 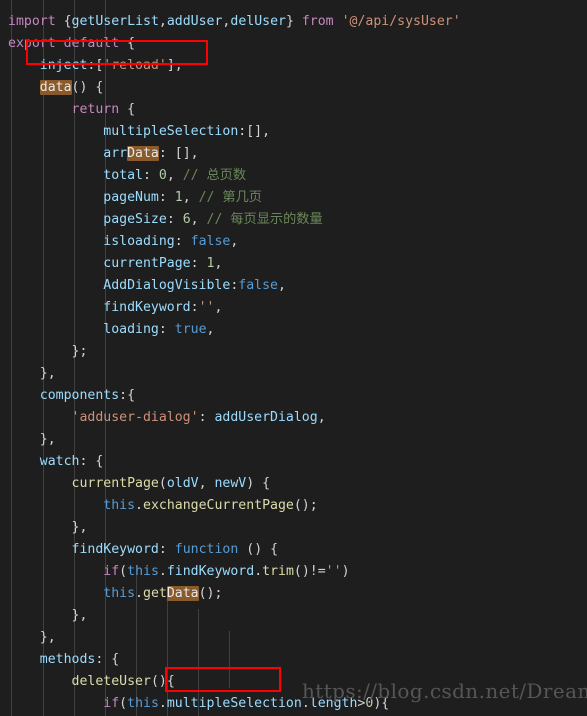 I want to click on code-line: arrData: [],, so click(x=151, y=153).